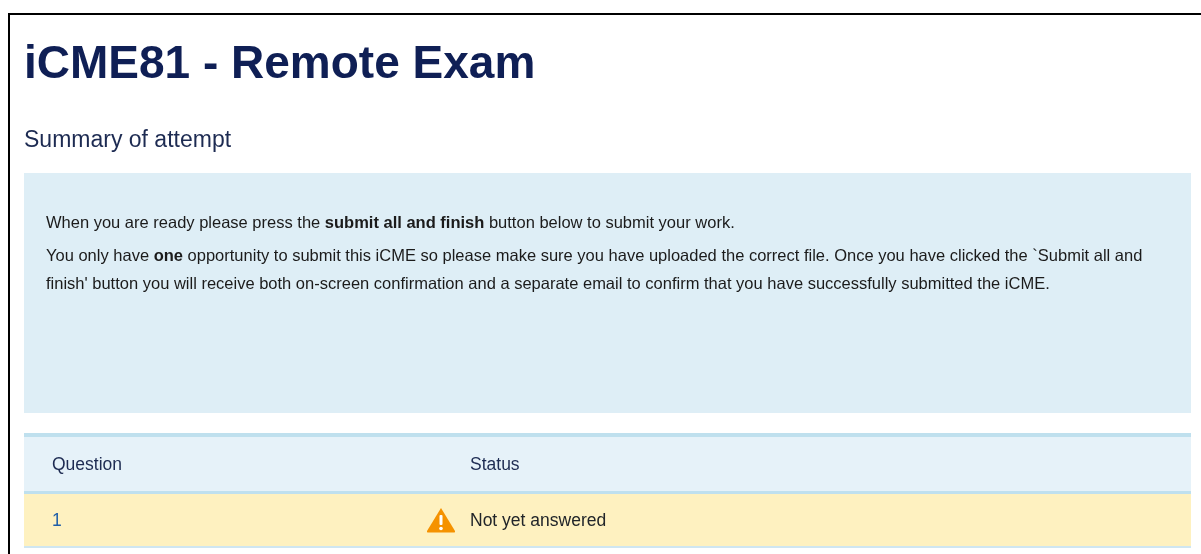 This screenshot has height=554, width=1201. What do you see at coordinates (128, 139) in the screenshot?
I see `section-heading: Summary of attempt` at bounding box center [128, 139].